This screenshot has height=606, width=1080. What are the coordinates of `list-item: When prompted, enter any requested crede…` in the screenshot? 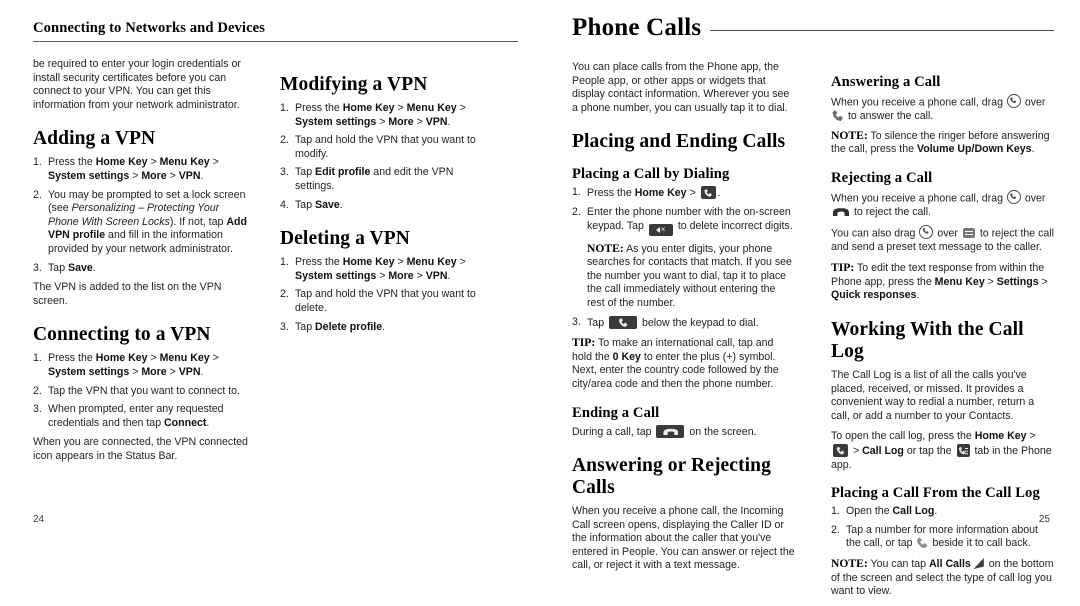 It's located at (140, 416).